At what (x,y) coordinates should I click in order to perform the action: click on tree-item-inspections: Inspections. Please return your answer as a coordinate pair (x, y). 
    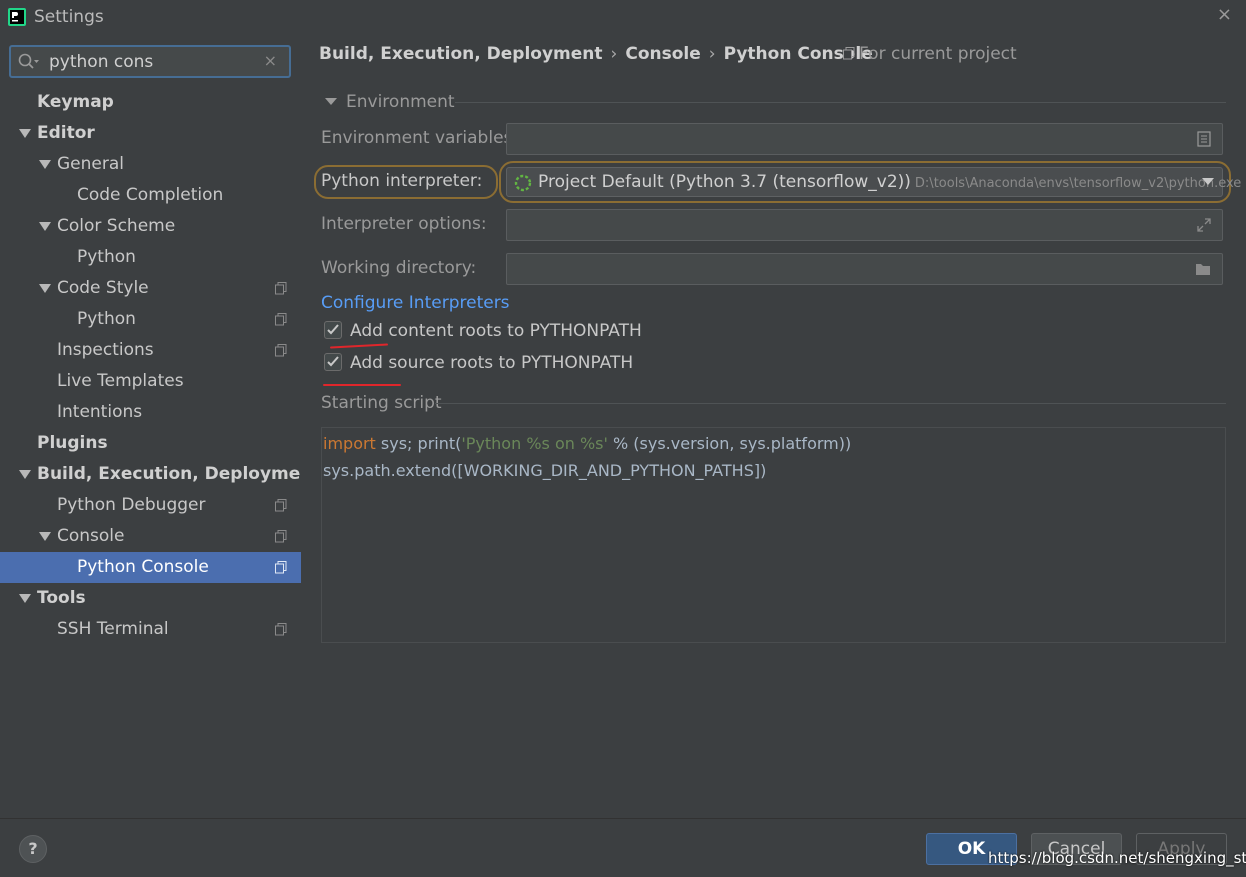
    Looking at the image, I should click on (150, 350).